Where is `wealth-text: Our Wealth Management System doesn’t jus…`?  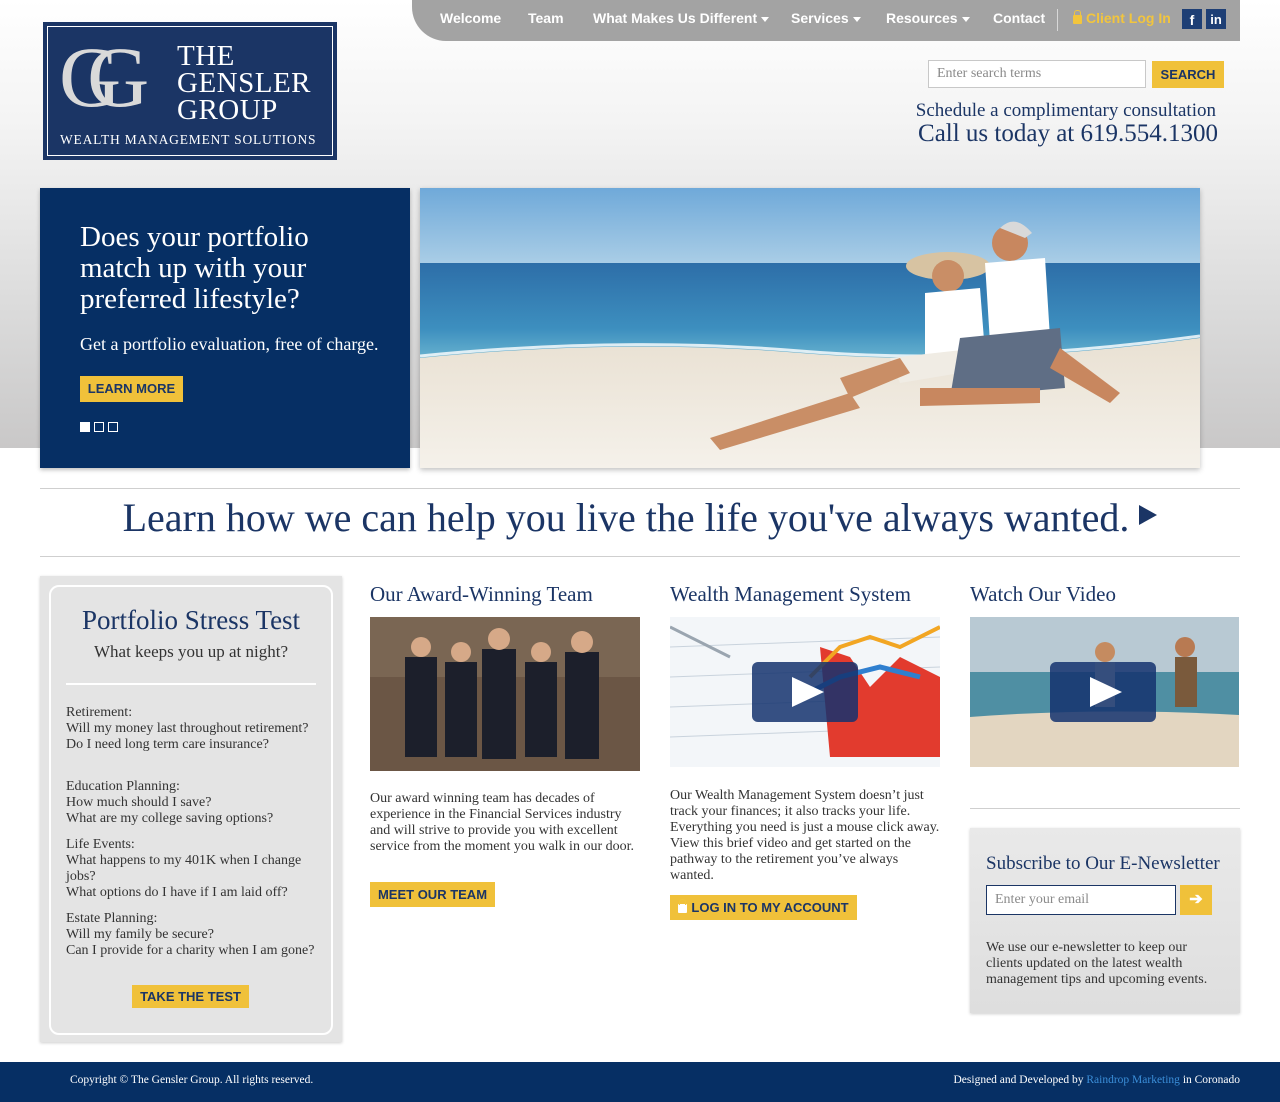 wealth-text: Our Wealth Management System doesn’t jus… is located at coordinates (805, 835).